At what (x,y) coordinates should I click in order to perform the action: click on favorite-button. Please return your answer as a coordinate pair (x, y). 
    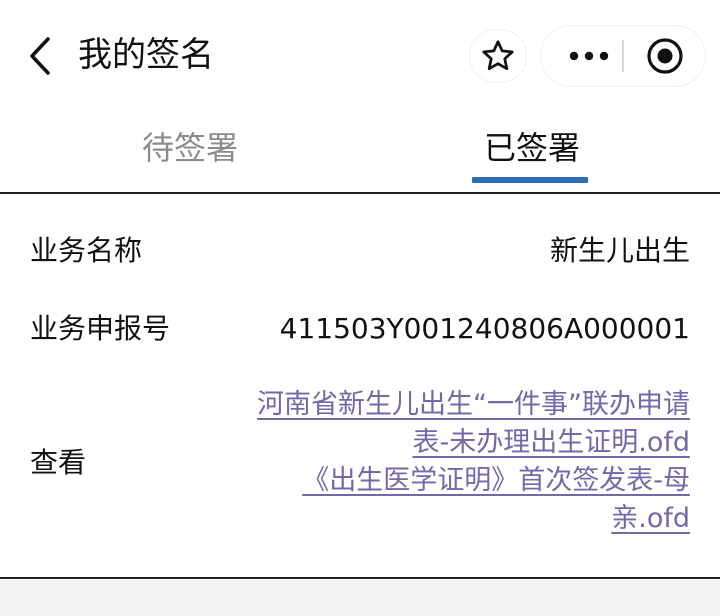
    Looking at the image, I should click on (498, 56).